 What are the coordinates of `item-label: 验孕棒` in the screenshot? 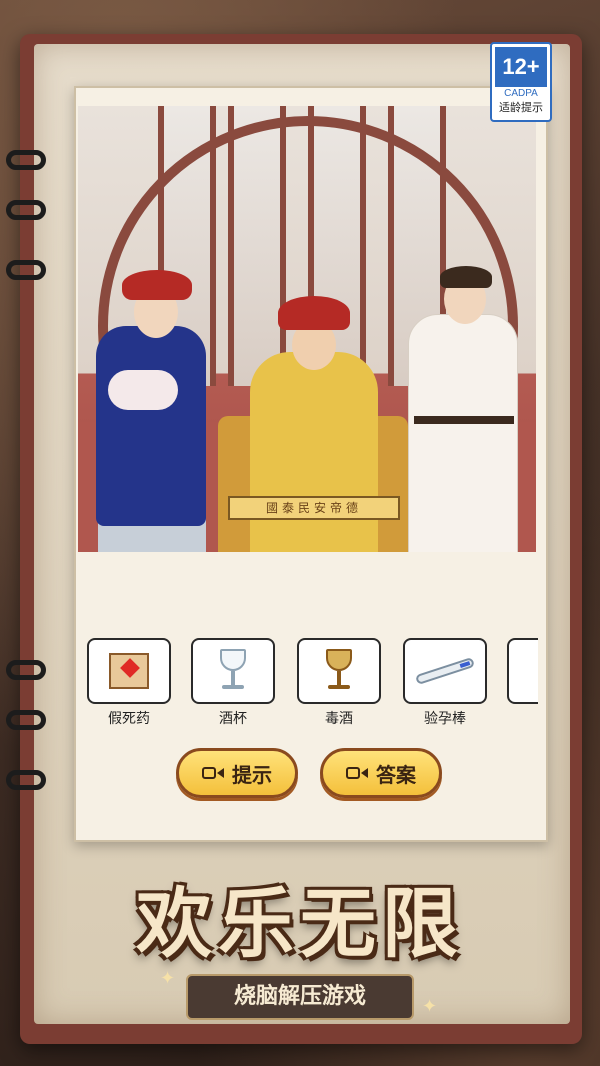 It's located at (445, 719).